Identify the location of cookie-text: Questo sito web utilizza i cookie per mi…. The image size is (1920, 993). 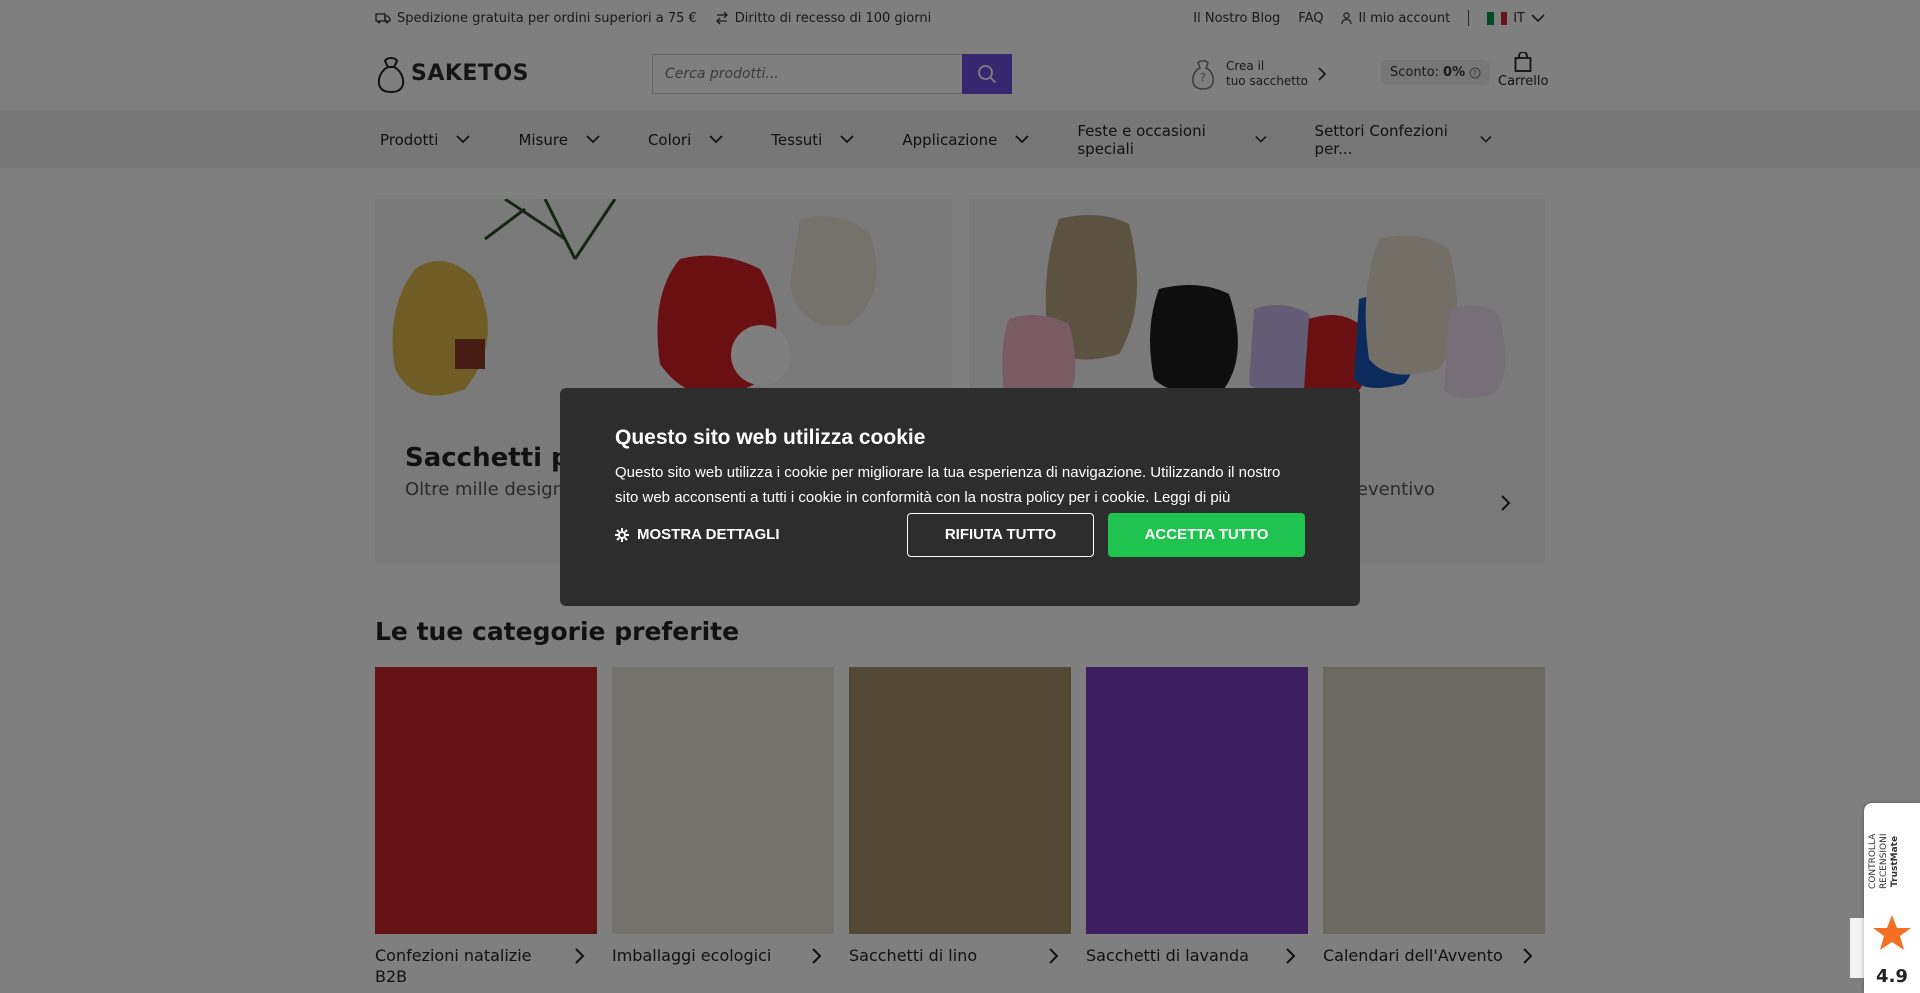
(948, 485).